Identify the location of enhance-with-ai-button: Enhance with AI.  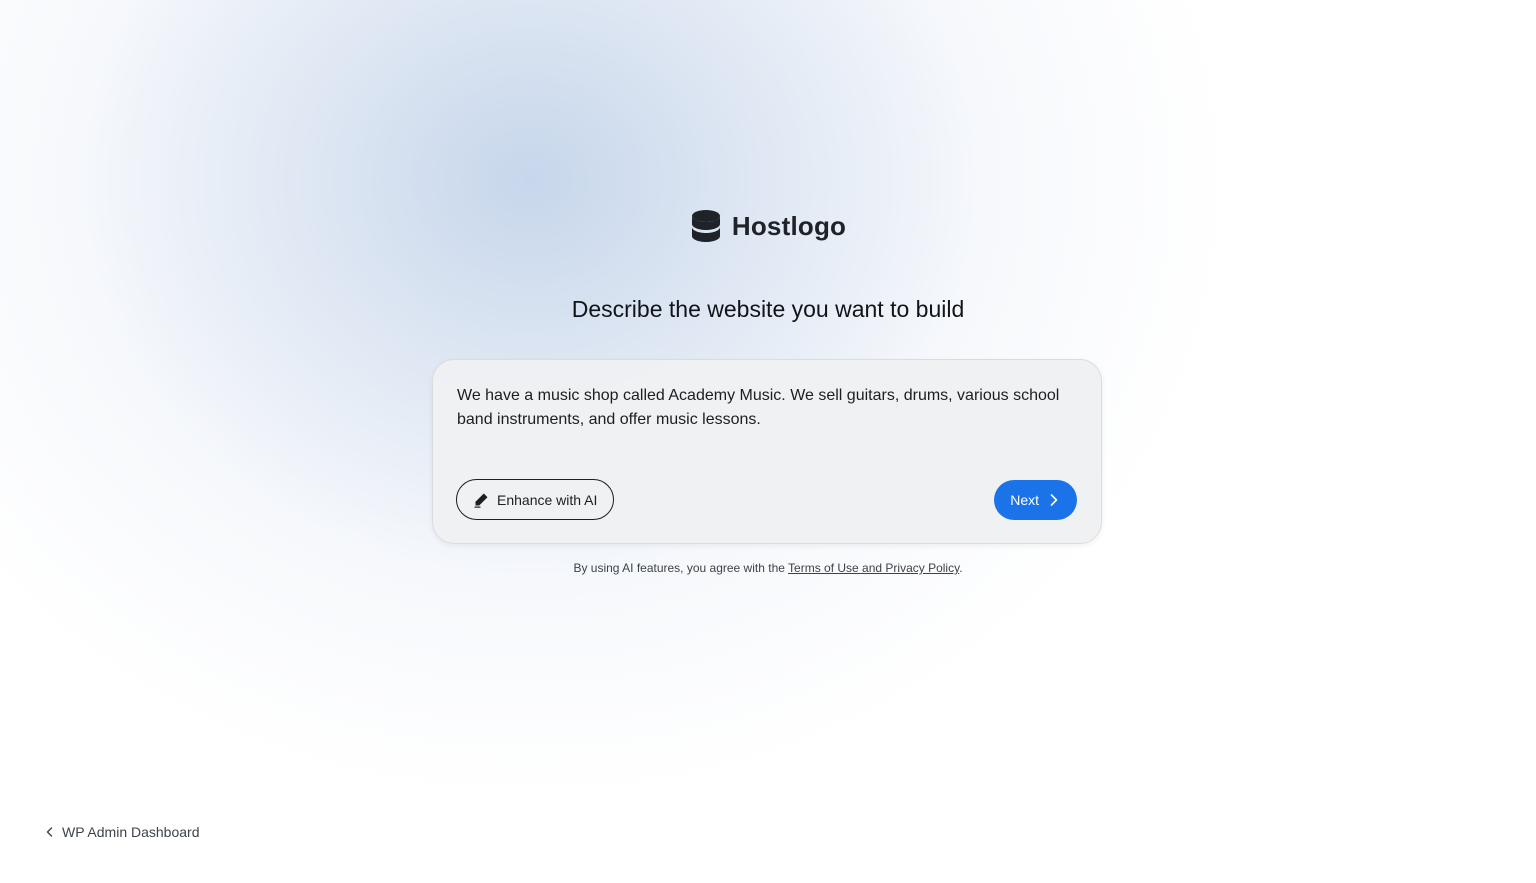
(535, 499).